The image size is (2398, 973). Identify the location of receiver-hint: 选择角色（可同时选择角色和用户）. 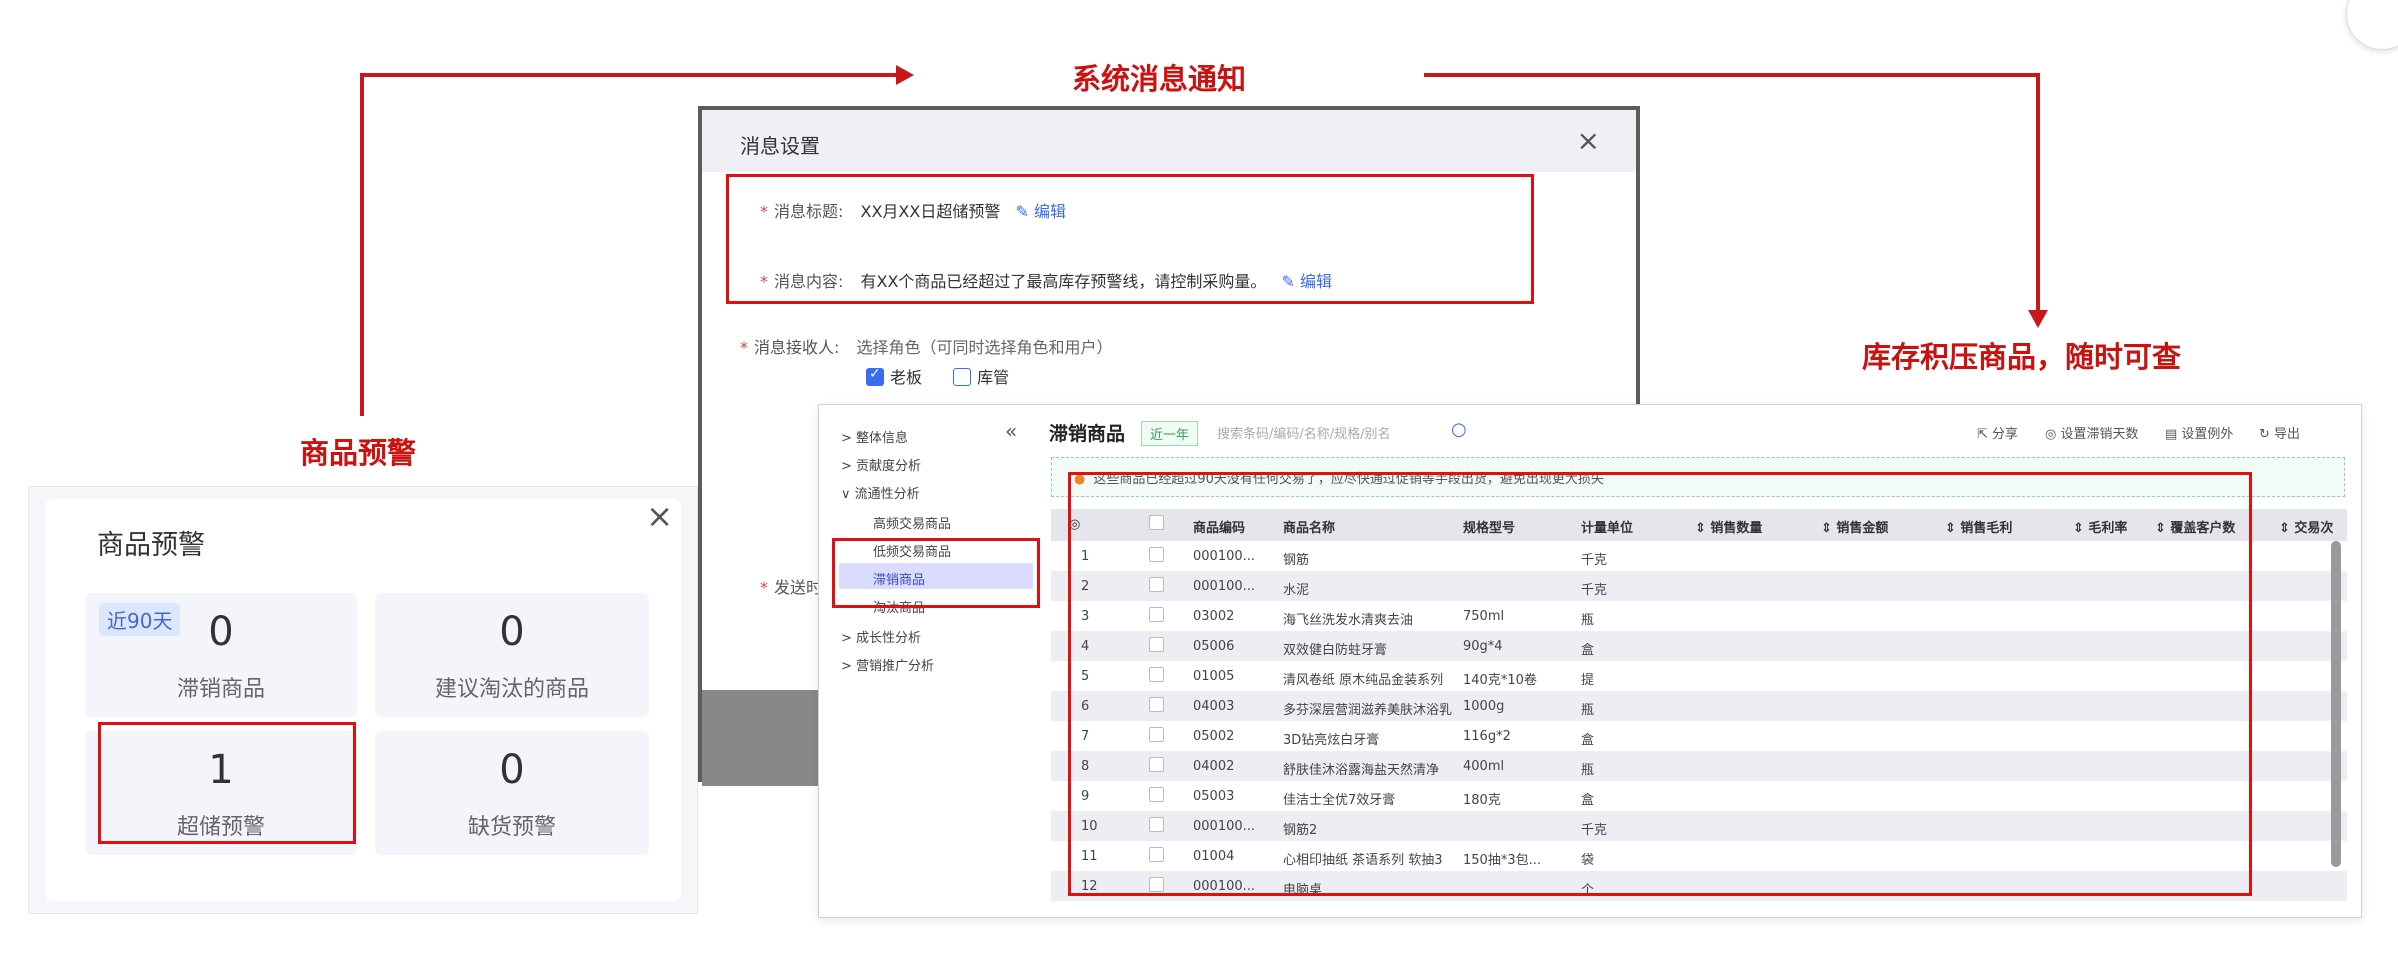
(984, 347).